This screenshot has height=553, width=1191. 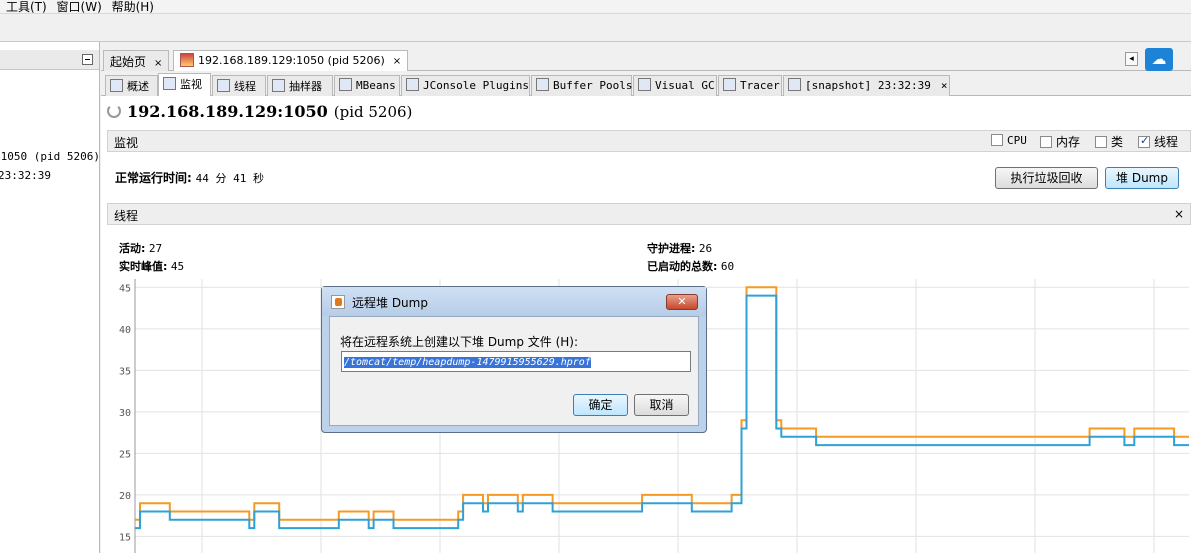 I want to click on toolbar, so click(x=595, y=28).